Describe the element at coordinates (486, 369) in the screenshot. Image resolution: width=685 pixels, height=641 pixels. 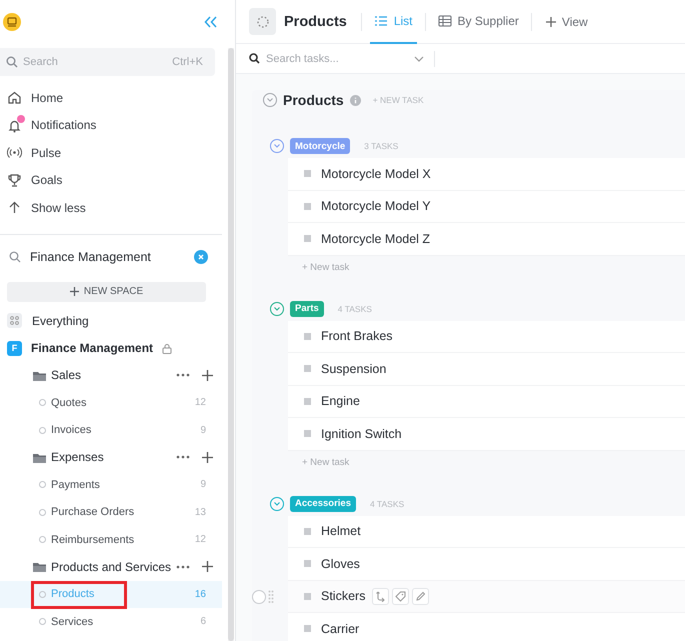
I see `task-row: Suspension` at that location.